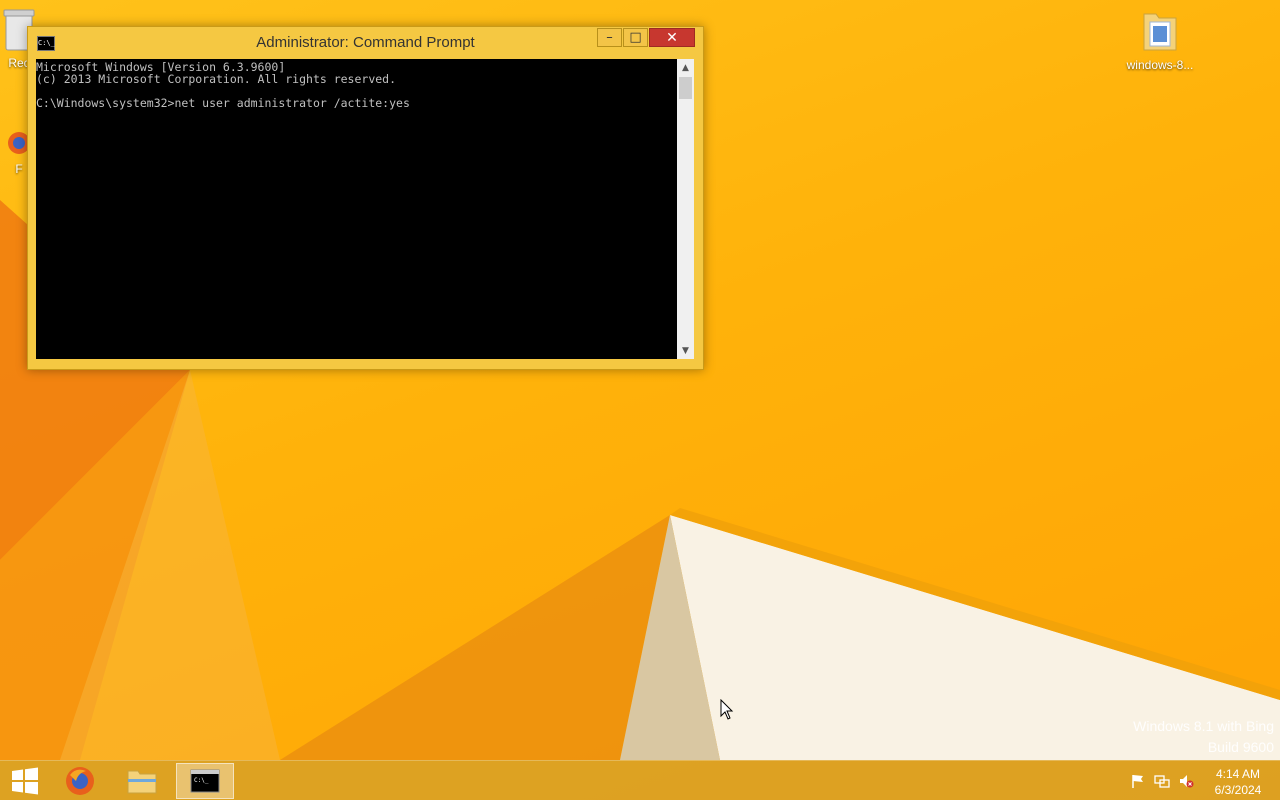 Image resolution: width=1280 pixels, height=800 pixels. I want to click on watermark-build: Build 9600, so click(1240, 747).